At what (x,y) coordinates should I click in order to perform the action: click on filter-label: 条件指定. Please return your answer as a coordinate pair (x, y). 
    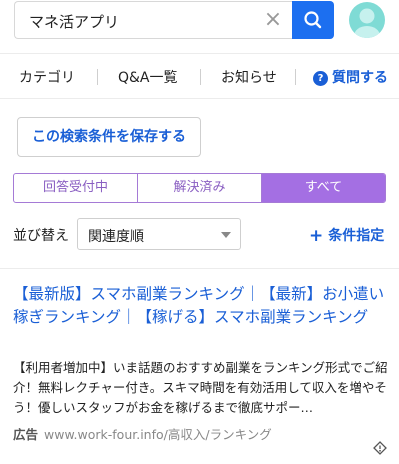
    Looking at the image, I should click on (356, 236).